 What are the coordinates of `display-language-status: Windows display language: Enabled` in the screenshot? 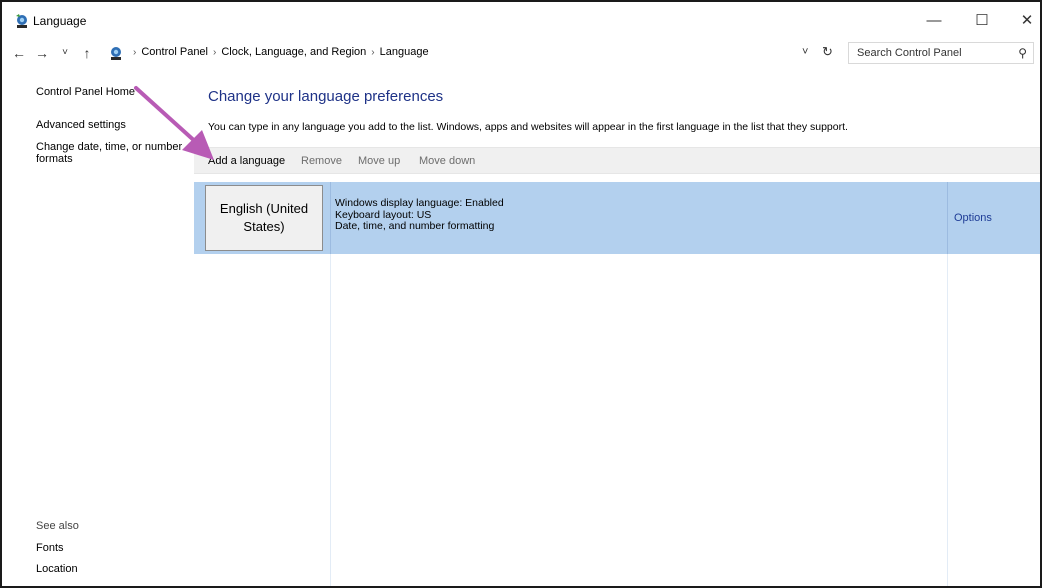 It's located at (419, 203).